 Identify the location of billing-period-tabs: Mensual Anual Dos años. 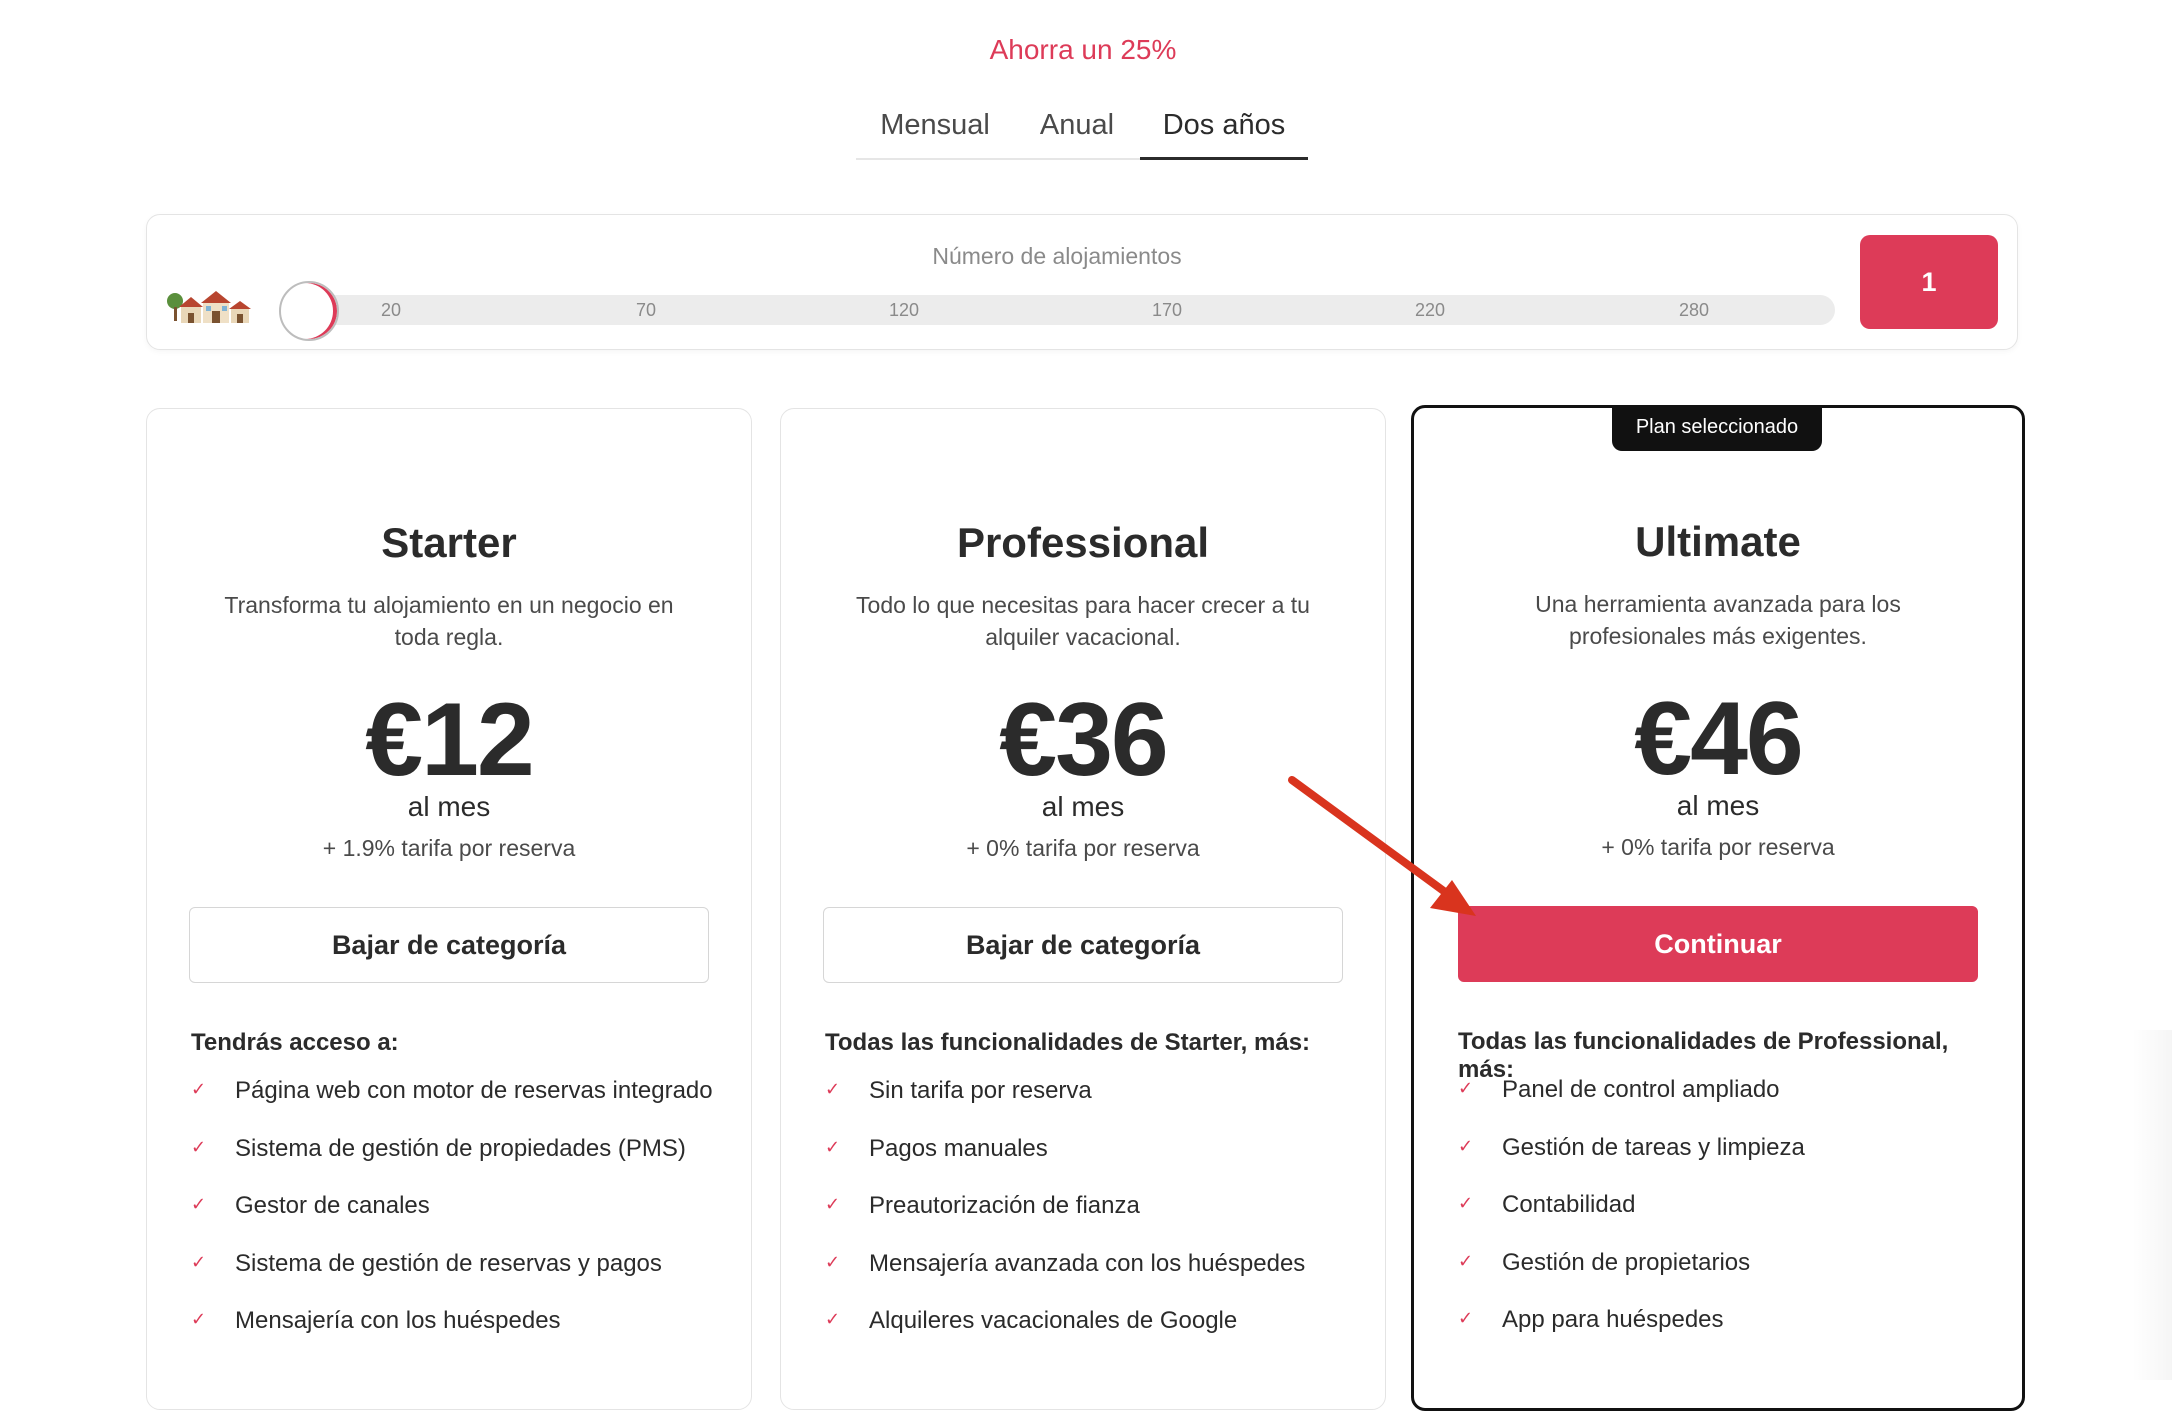
(1082, 130).